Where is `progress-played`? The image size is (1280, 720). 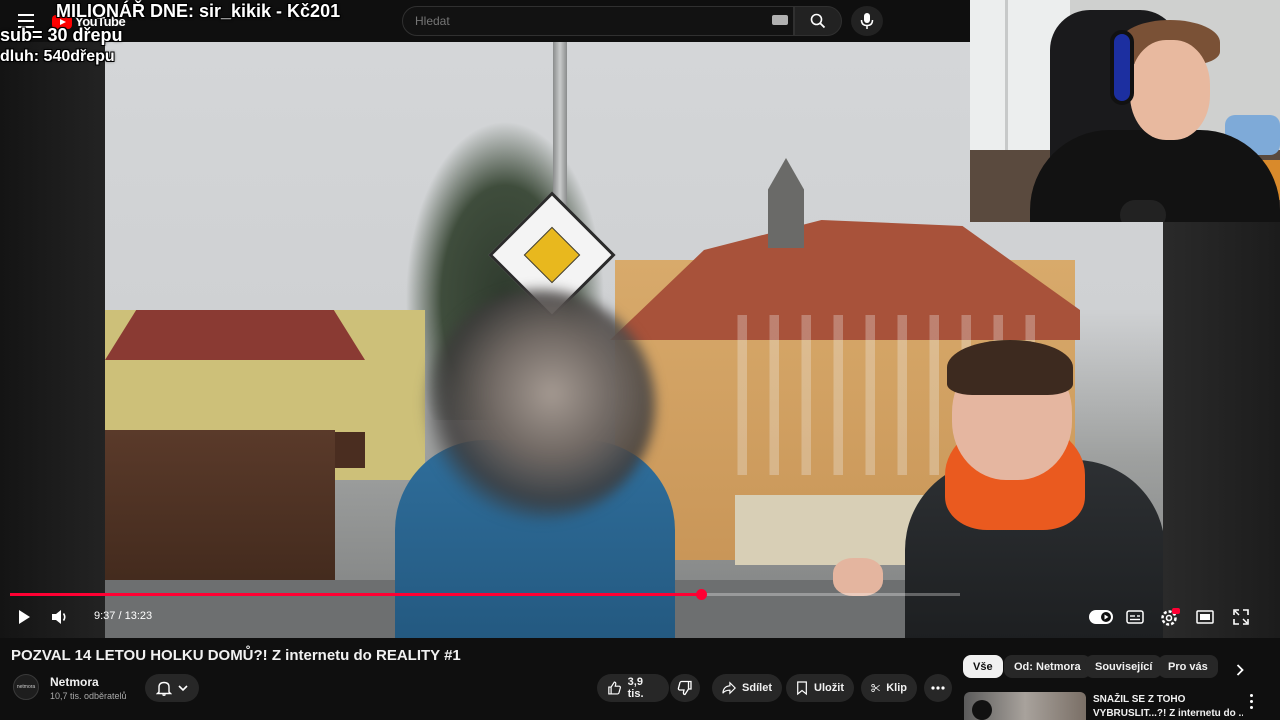 progress-played is located at coordinates (356, 594).